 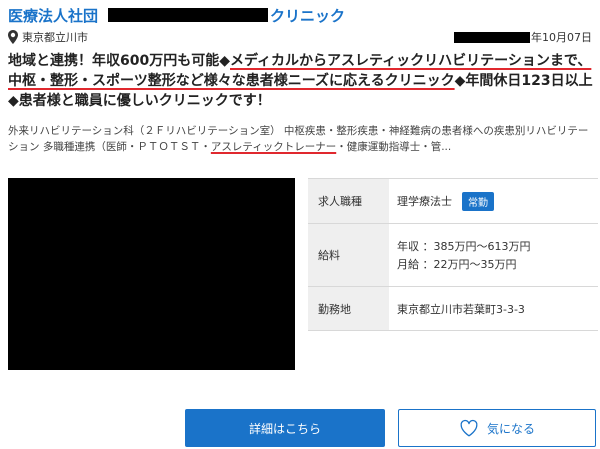 I want to click on location-pin-icon, so click(x=13, y=37).